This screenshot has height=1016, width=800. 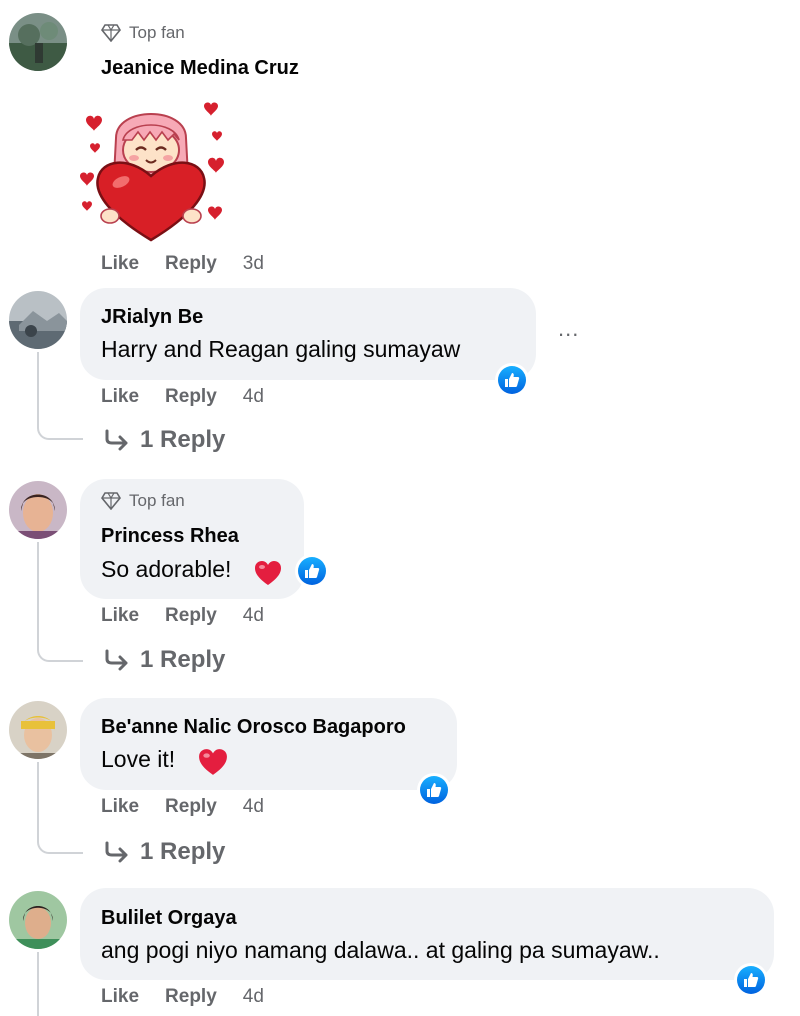 I want to click on comment-text: Harry and Reagan galing sumayaw, so click(x=281, y=349).